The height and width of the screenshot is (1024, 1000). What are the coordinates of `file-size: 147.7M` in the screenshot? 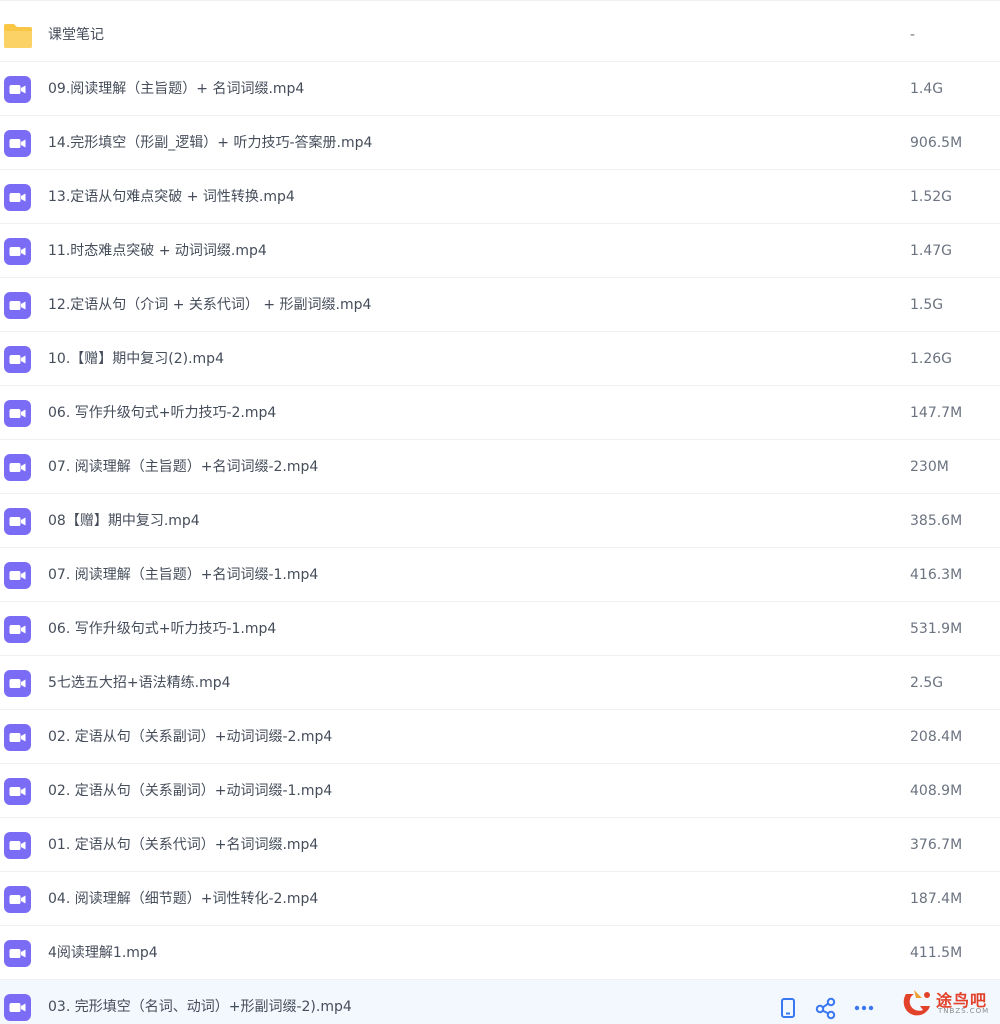 It's located at (936, 413).